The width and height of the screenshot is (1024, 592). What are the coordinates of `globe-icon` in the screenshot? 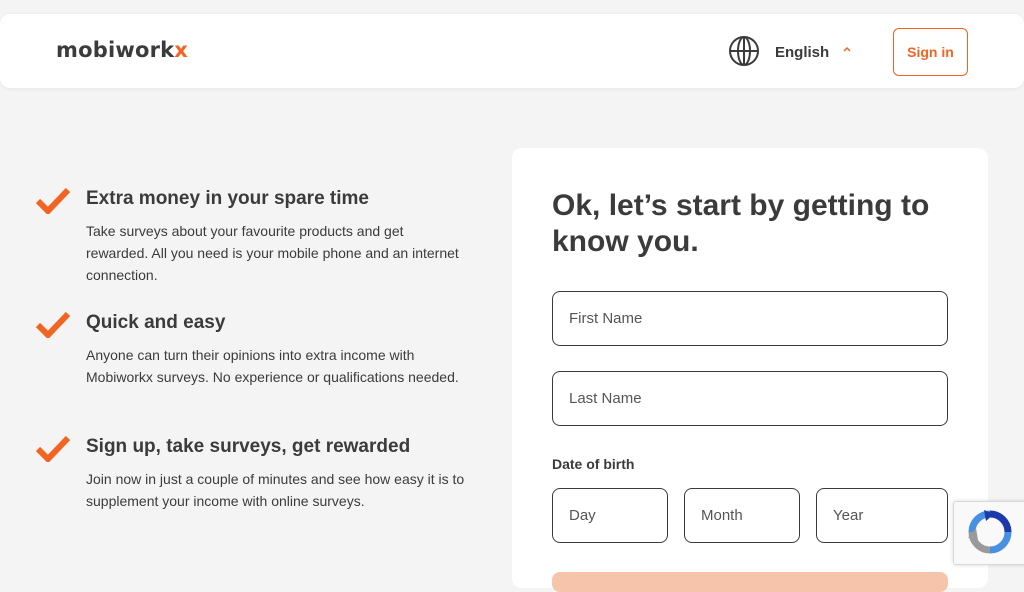 It's located at (744, 51).